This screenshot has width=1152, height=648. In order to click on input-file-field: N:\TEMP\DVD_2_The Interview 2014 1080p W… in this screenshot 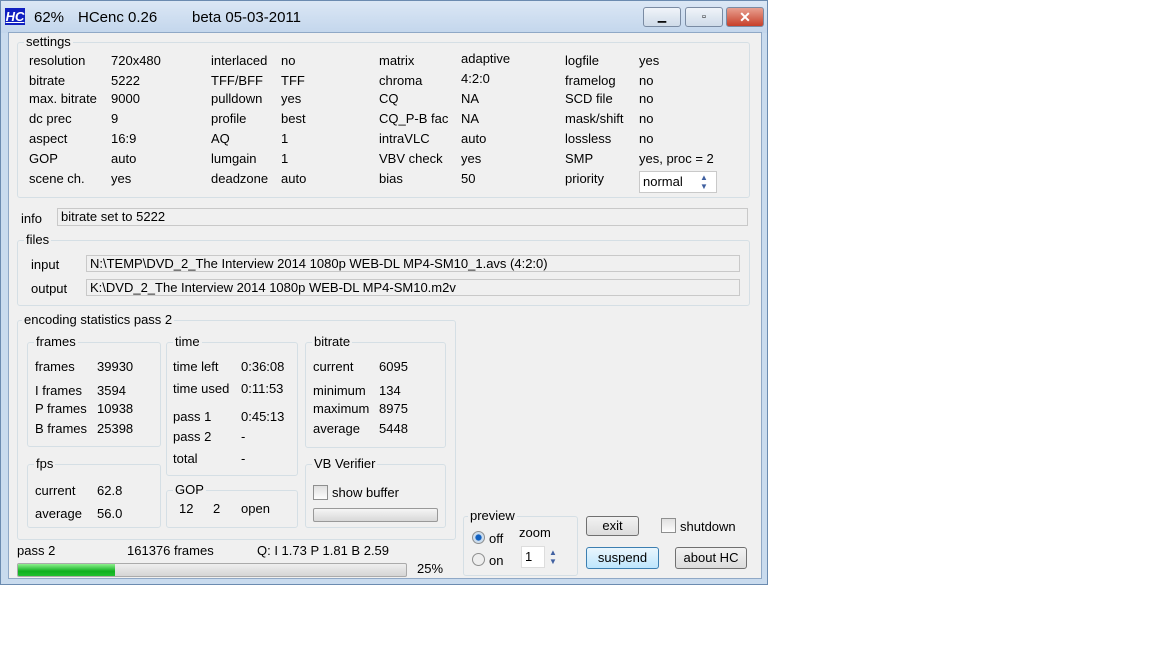, I will do `click(413, 263)`.